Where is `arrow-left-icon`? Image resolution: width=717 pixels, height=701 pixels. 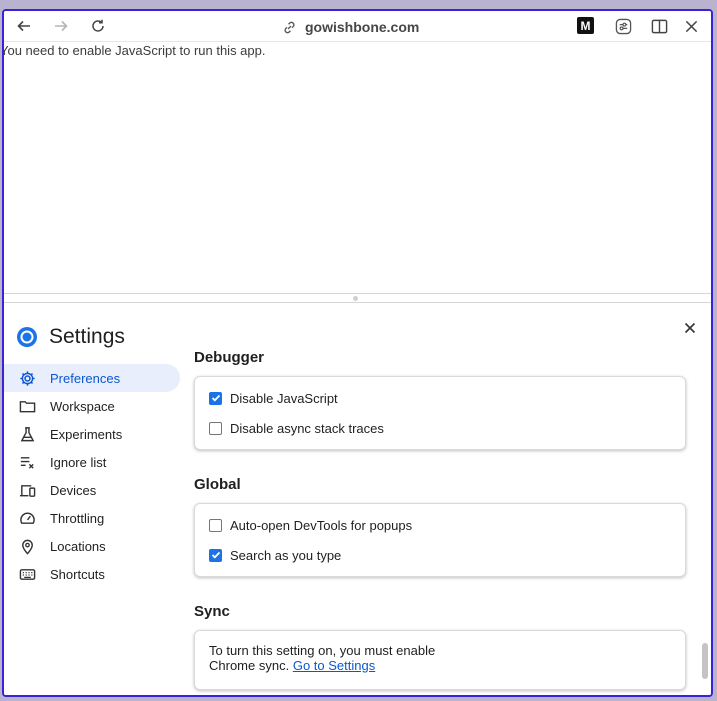 arrow-left-icon is located at coordinates (23, 26).